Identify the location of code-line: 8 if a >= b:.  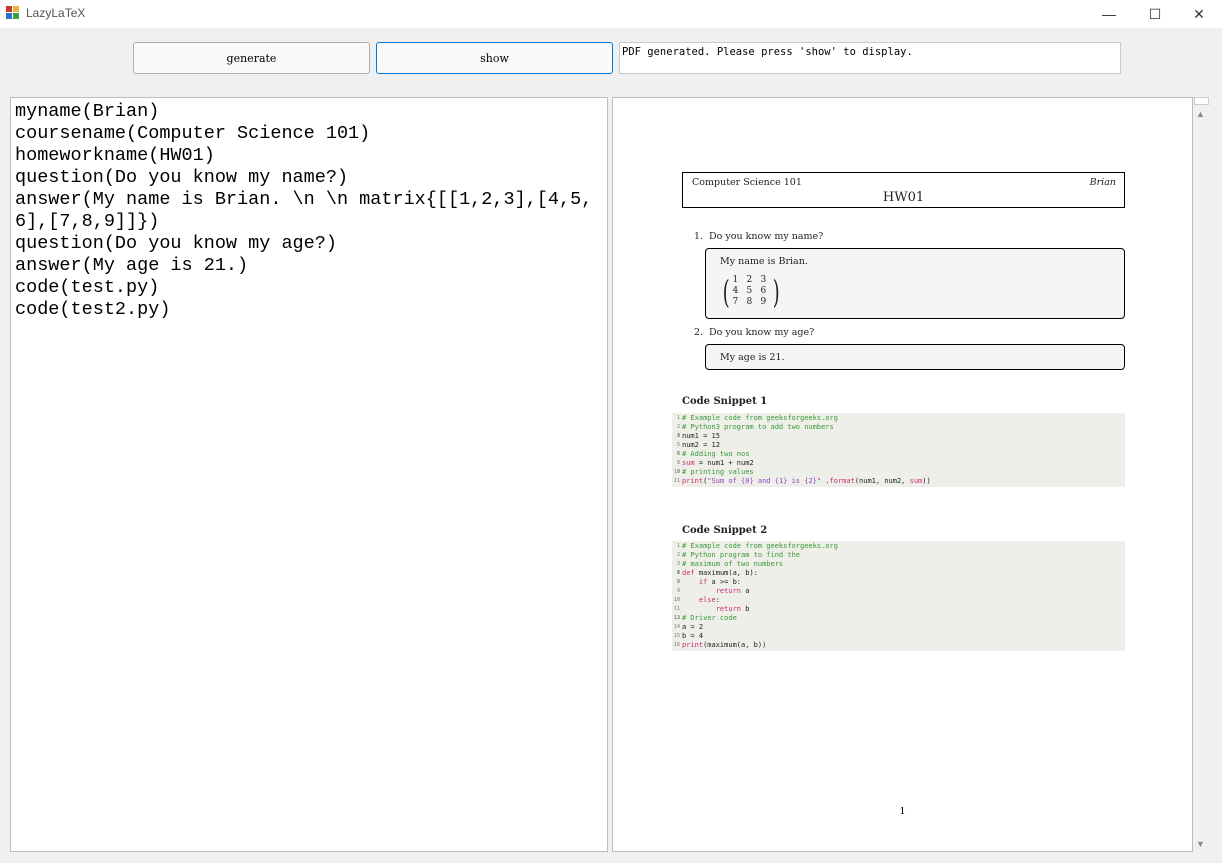
(898, 582).